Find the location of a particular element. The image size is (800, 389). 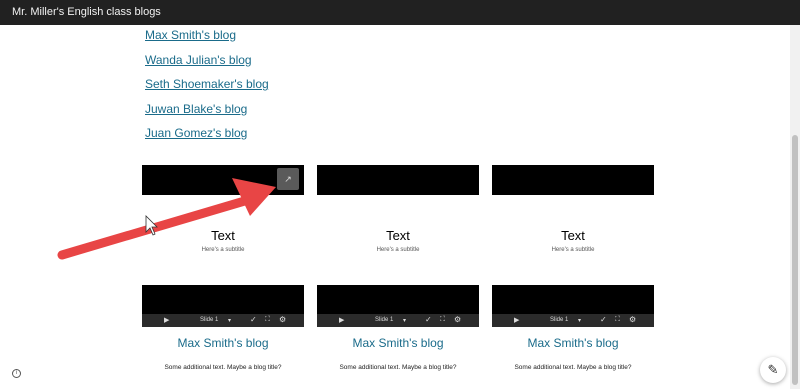

arrow-shaft is located at coordinates (155, 227).